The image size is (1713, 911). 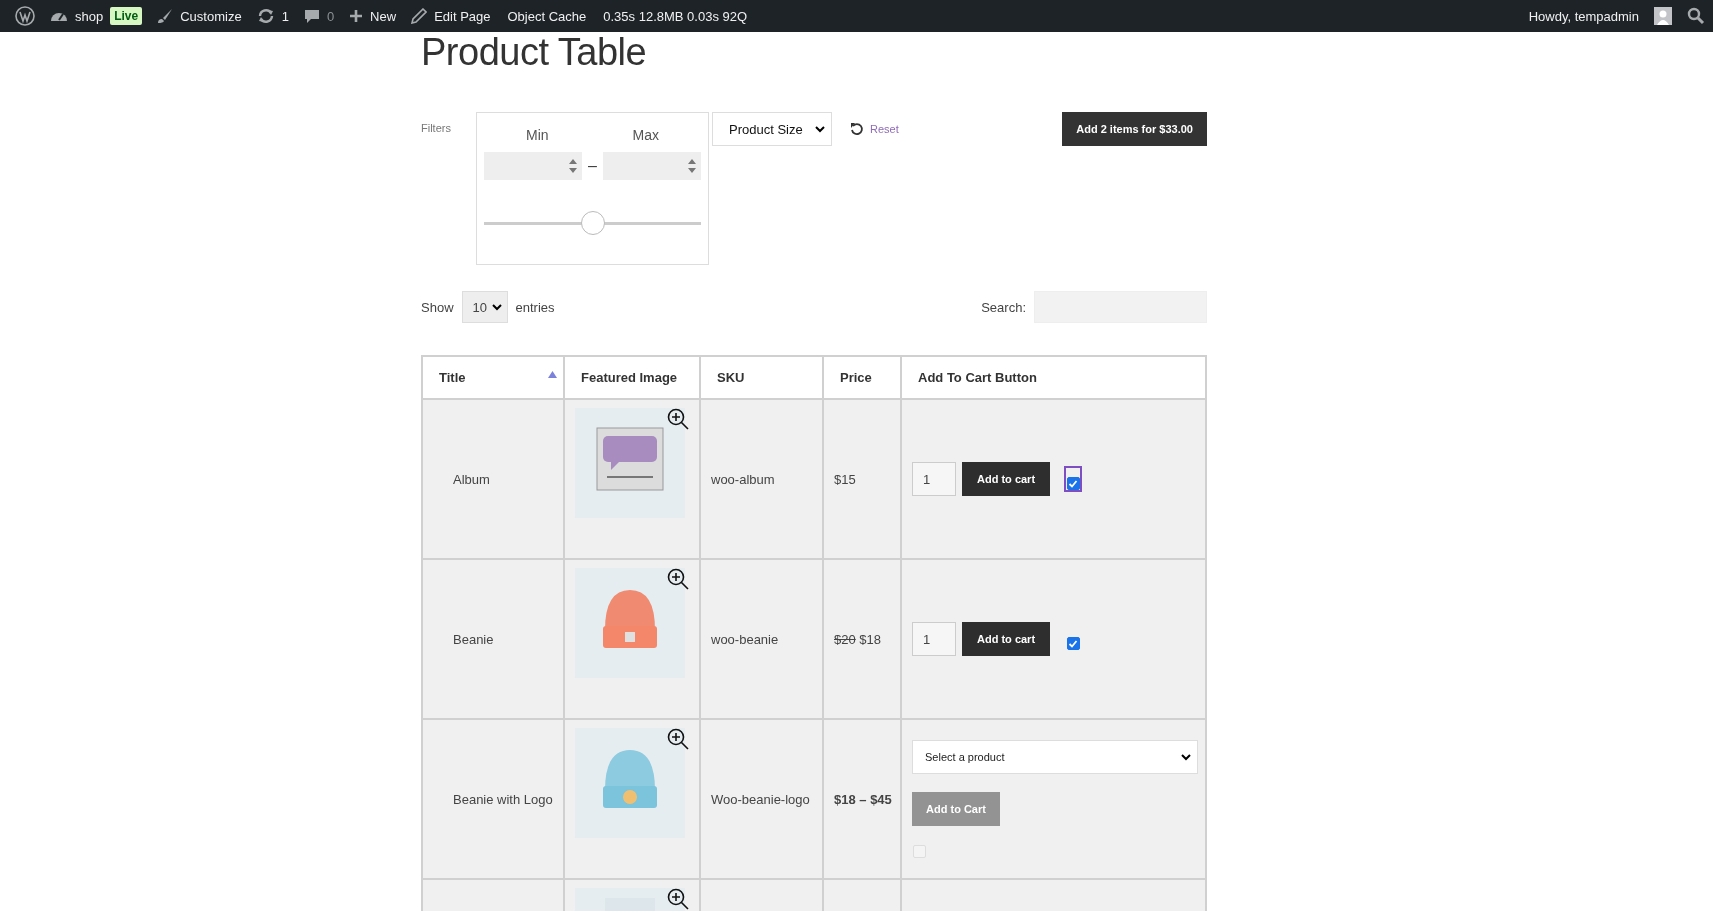 I want to click on table-cell: Beanie, so click(x=473, y=639).